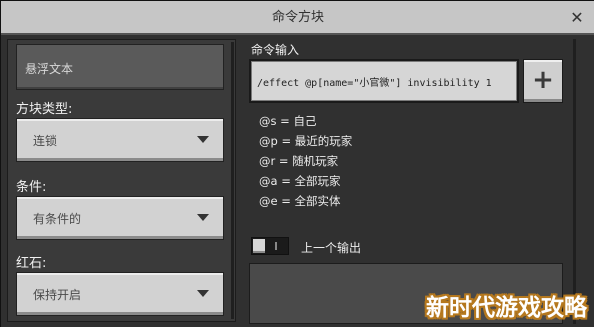  Describe the element at coordinates (374, 83) in the screenshot. I see `command-input-value: /effect @p[name="小官微"] invisibility 1` at that location.